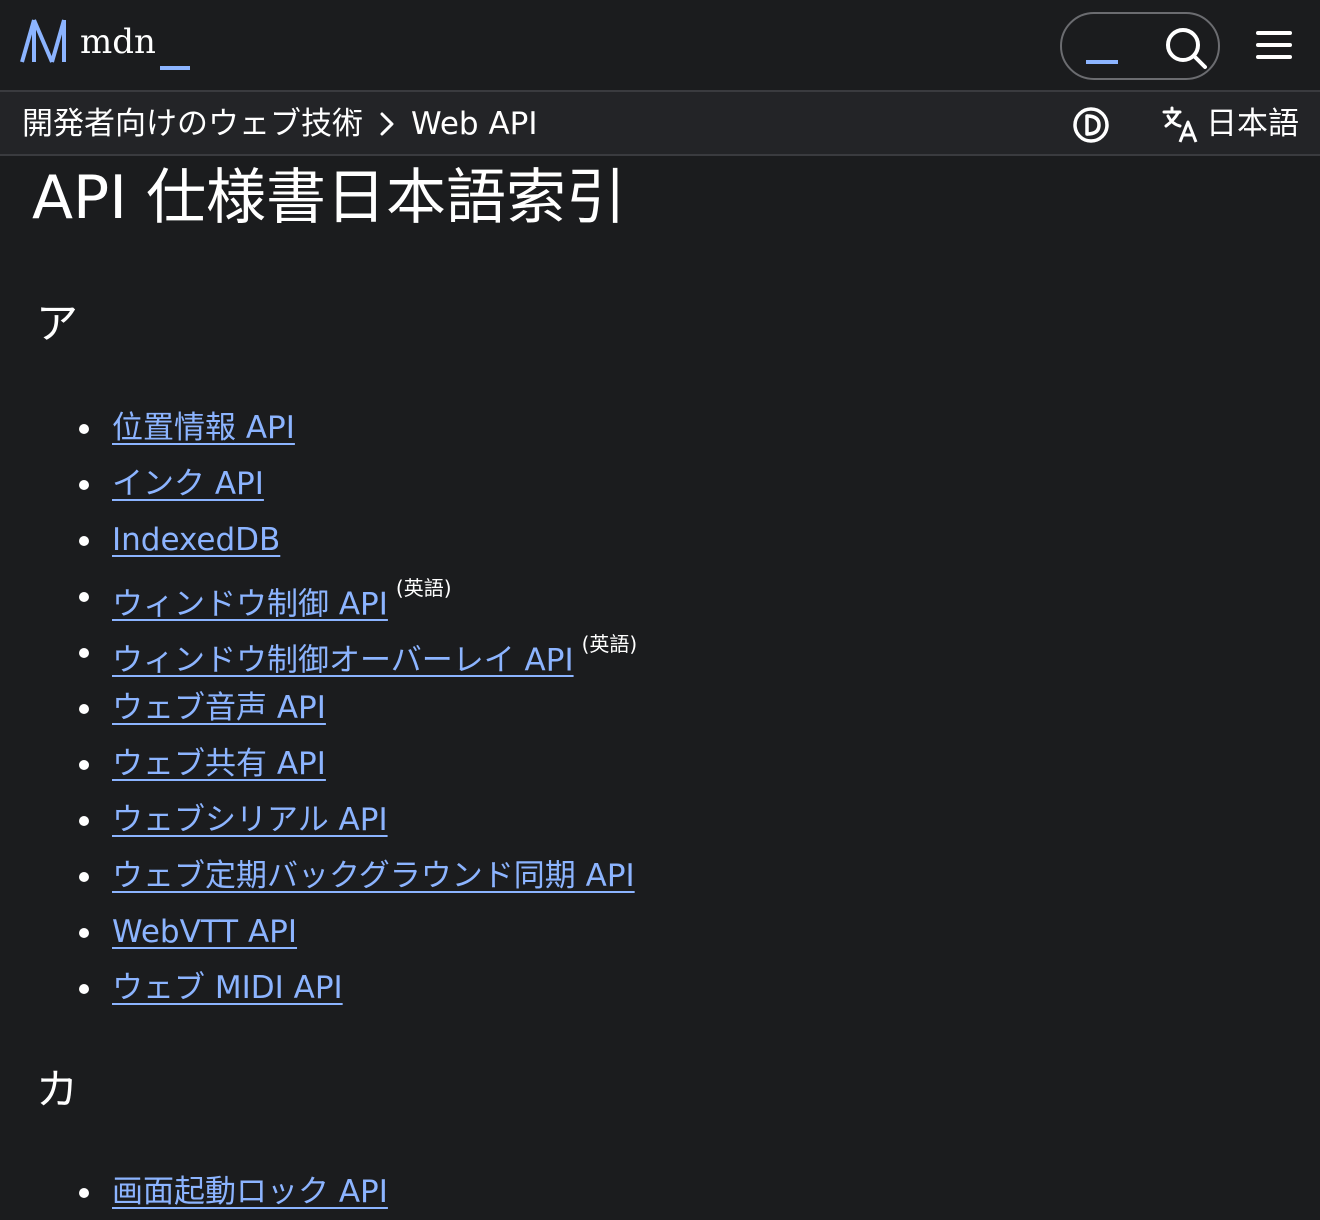  What do you see at coordinates (329, 198) in the screenshot?
I see `page-title: API 仕様書日本語索引` at bounding box center [329, 198].